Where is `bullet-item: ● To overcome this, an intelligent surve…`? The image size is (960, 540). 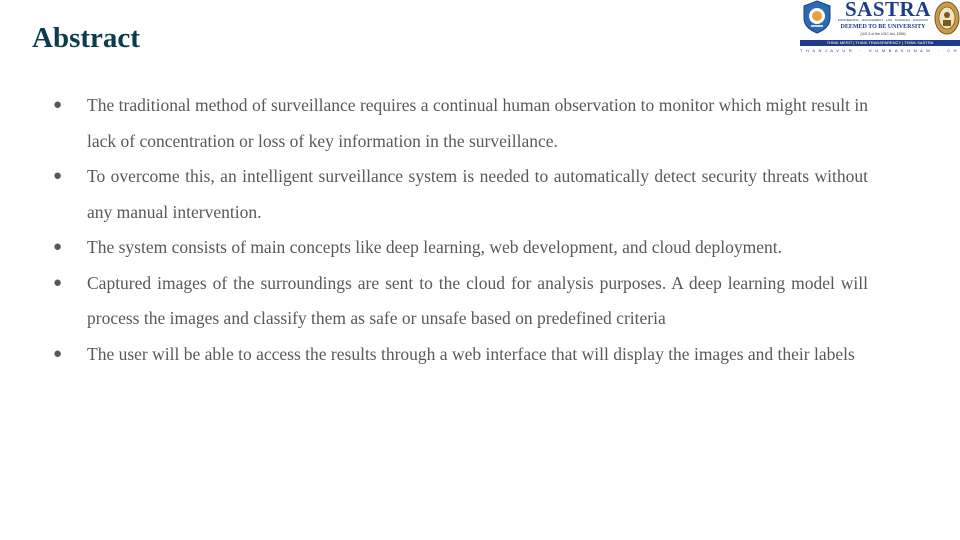
bullet-item: ● To overcome this, an intelligent surve… is located at coordinates (460, 194).